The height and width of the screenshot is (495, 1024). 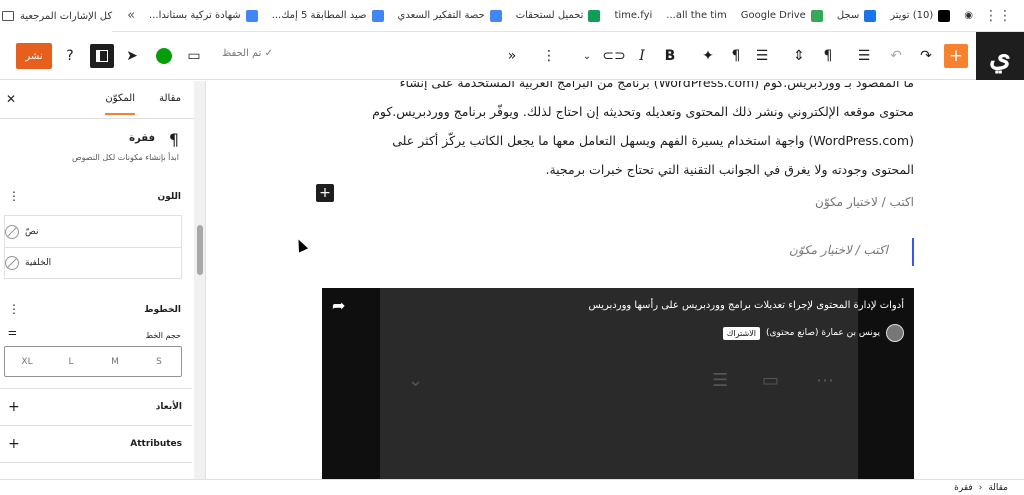 What do you see at coordinates (642, 56) in the screenshot?
I see `italic-icon: I` at bounding box center [642, 56].